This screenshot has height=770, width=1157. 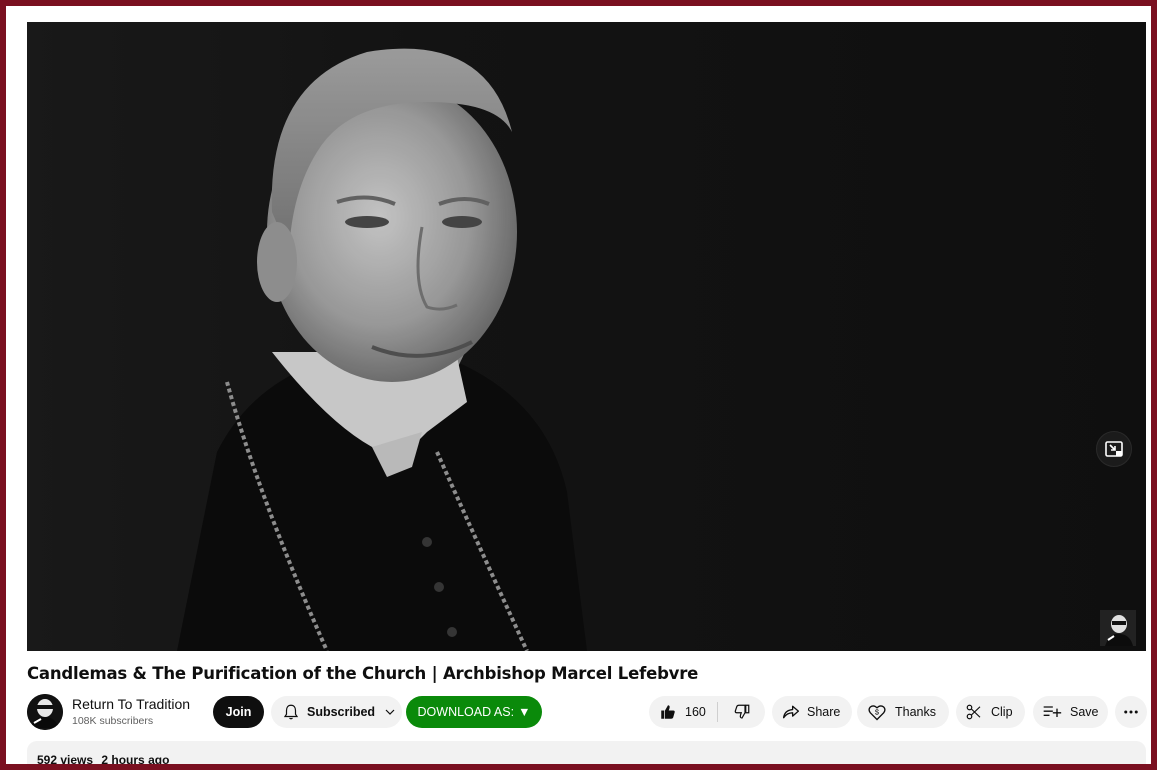 I want to click on scissors-icon, so click(x=973, y=712).